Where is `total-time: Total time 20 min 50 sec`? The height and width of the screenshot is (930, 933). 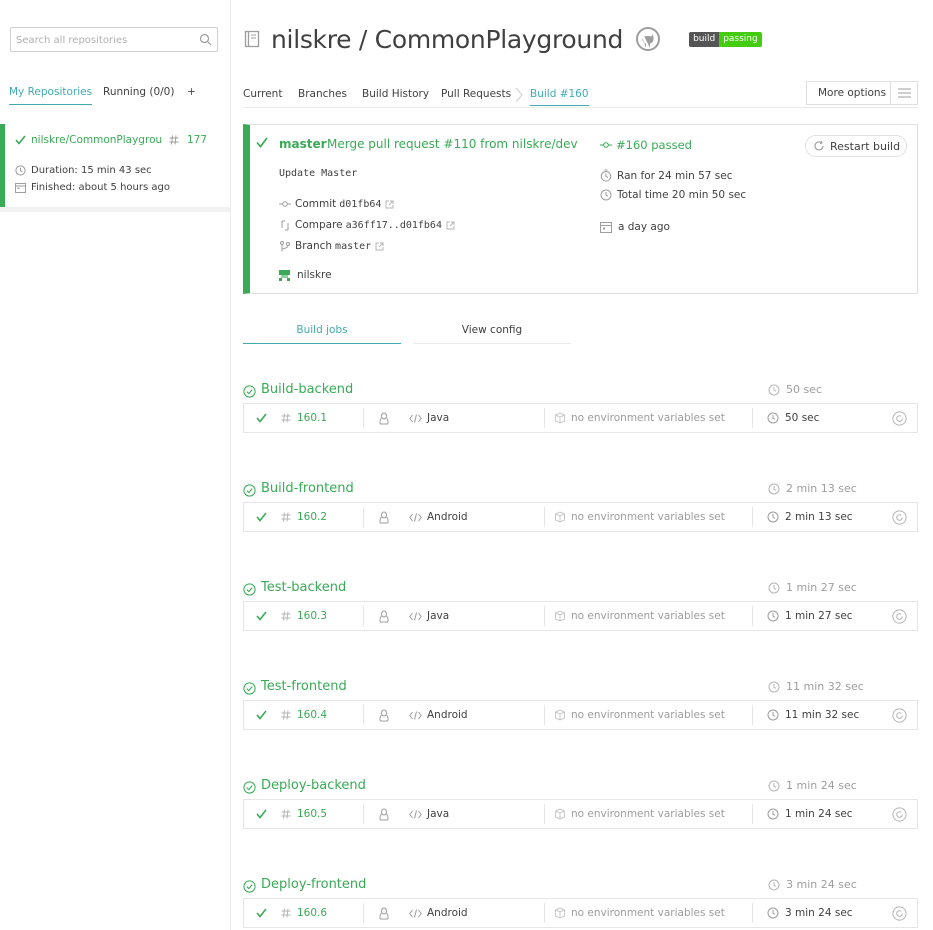
total-time: Total time 20 min 50 sec is located at coordinates (673, 195).